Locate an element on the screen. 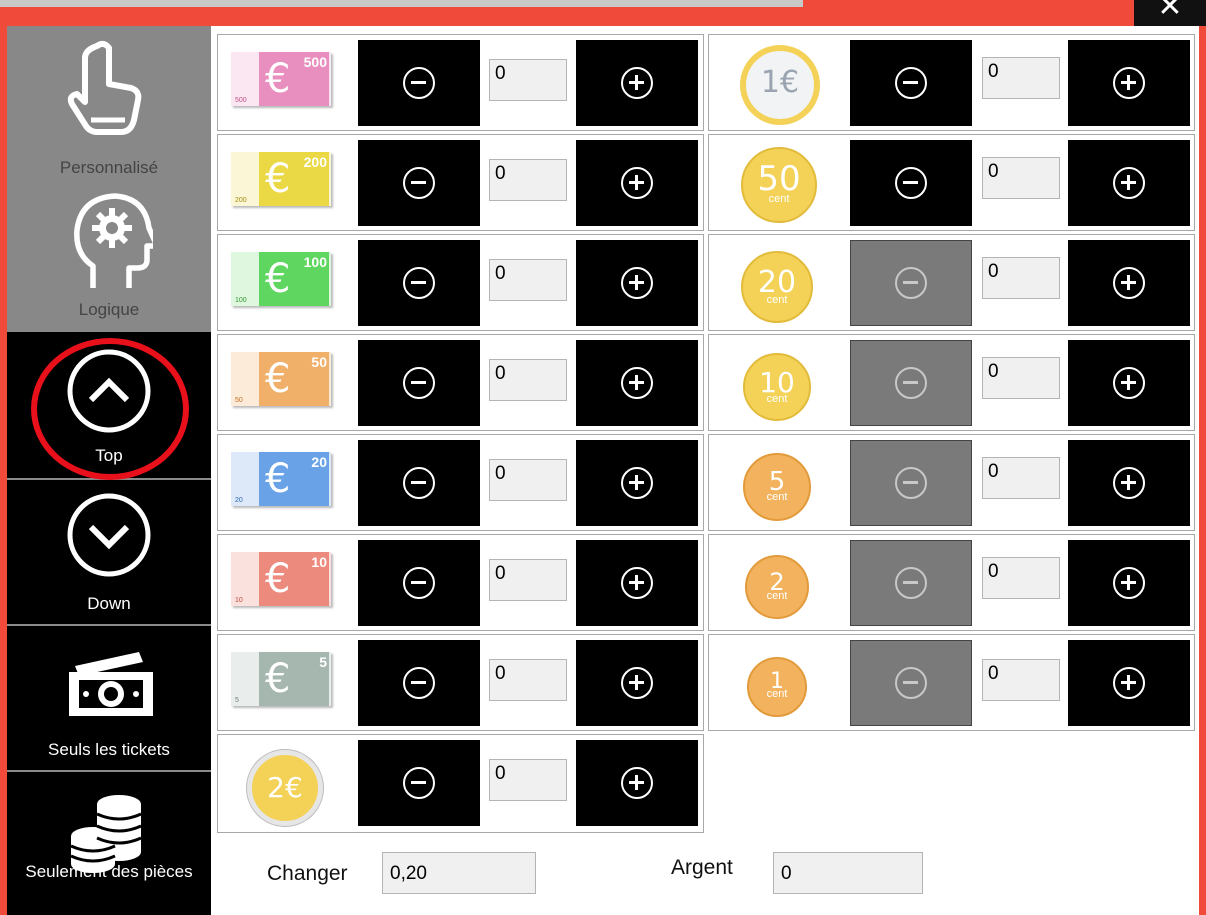 This screenshot has height=915, width=1206. chevron-down-circle-icon is located at coordinates (109, 535).